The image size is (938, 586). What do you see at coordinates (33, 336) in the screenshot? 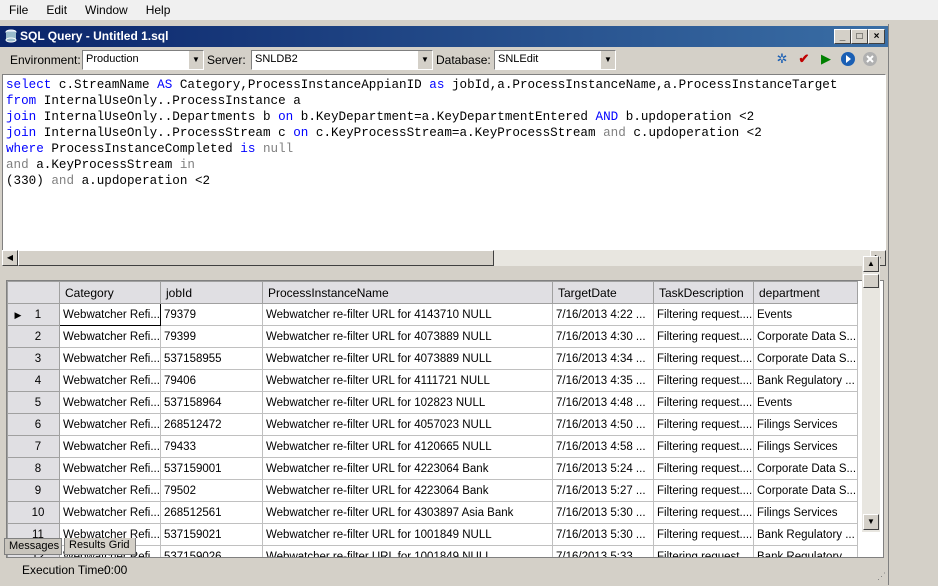
I see `row-header: 2` at bounding box center [33, 336].